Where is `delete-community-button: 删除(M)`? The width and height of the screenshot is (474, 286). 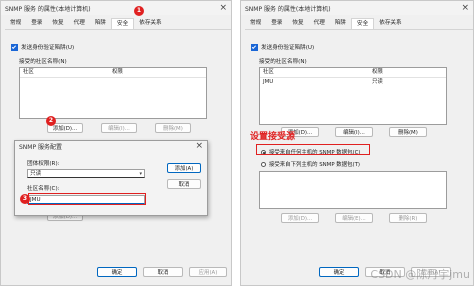 delete-community-button: 删除(M) is located at coordinates (173, 128).